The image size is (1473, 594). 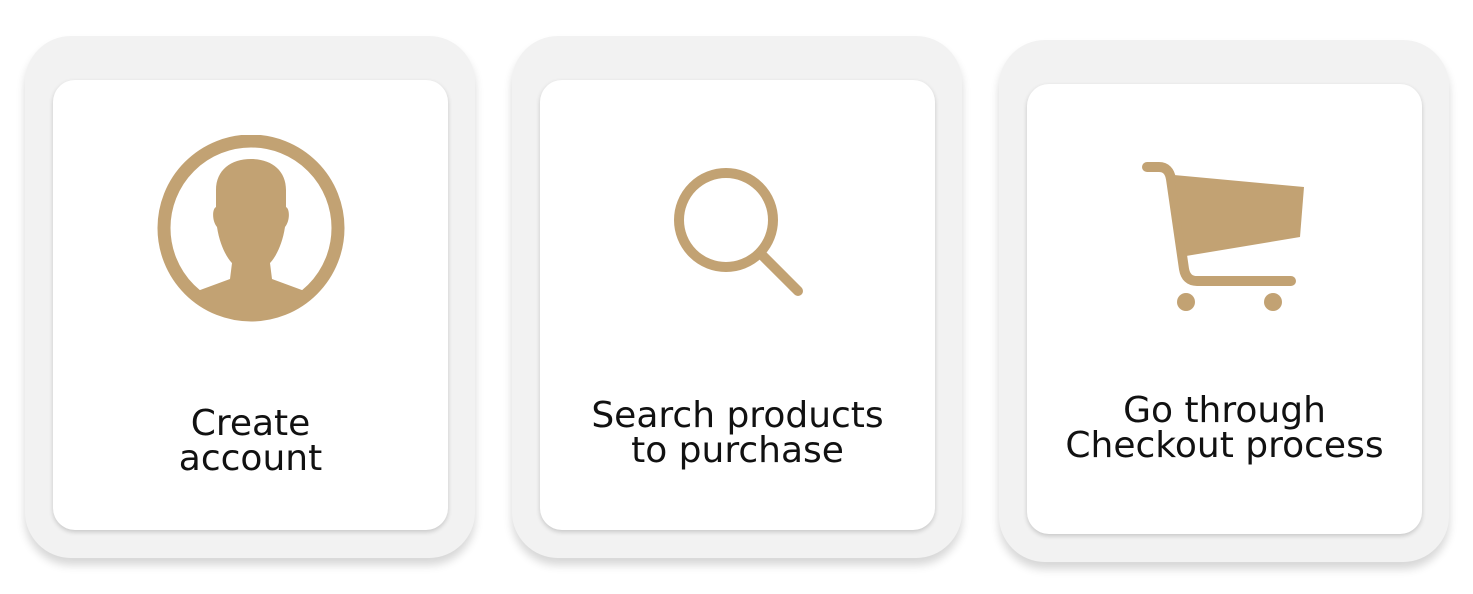 I want to click on search-icon, so click(x=738, y=232).